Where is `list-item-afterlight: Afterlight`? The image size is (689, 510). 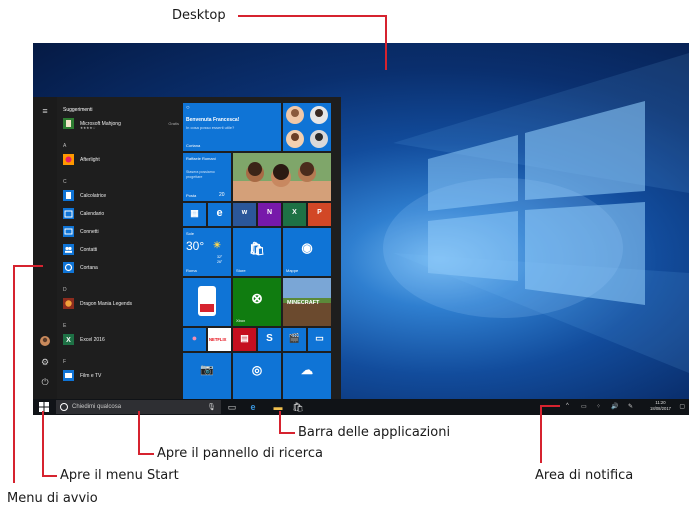 list-item-afterlight: Afterlight is located at coordinates (121, 160).